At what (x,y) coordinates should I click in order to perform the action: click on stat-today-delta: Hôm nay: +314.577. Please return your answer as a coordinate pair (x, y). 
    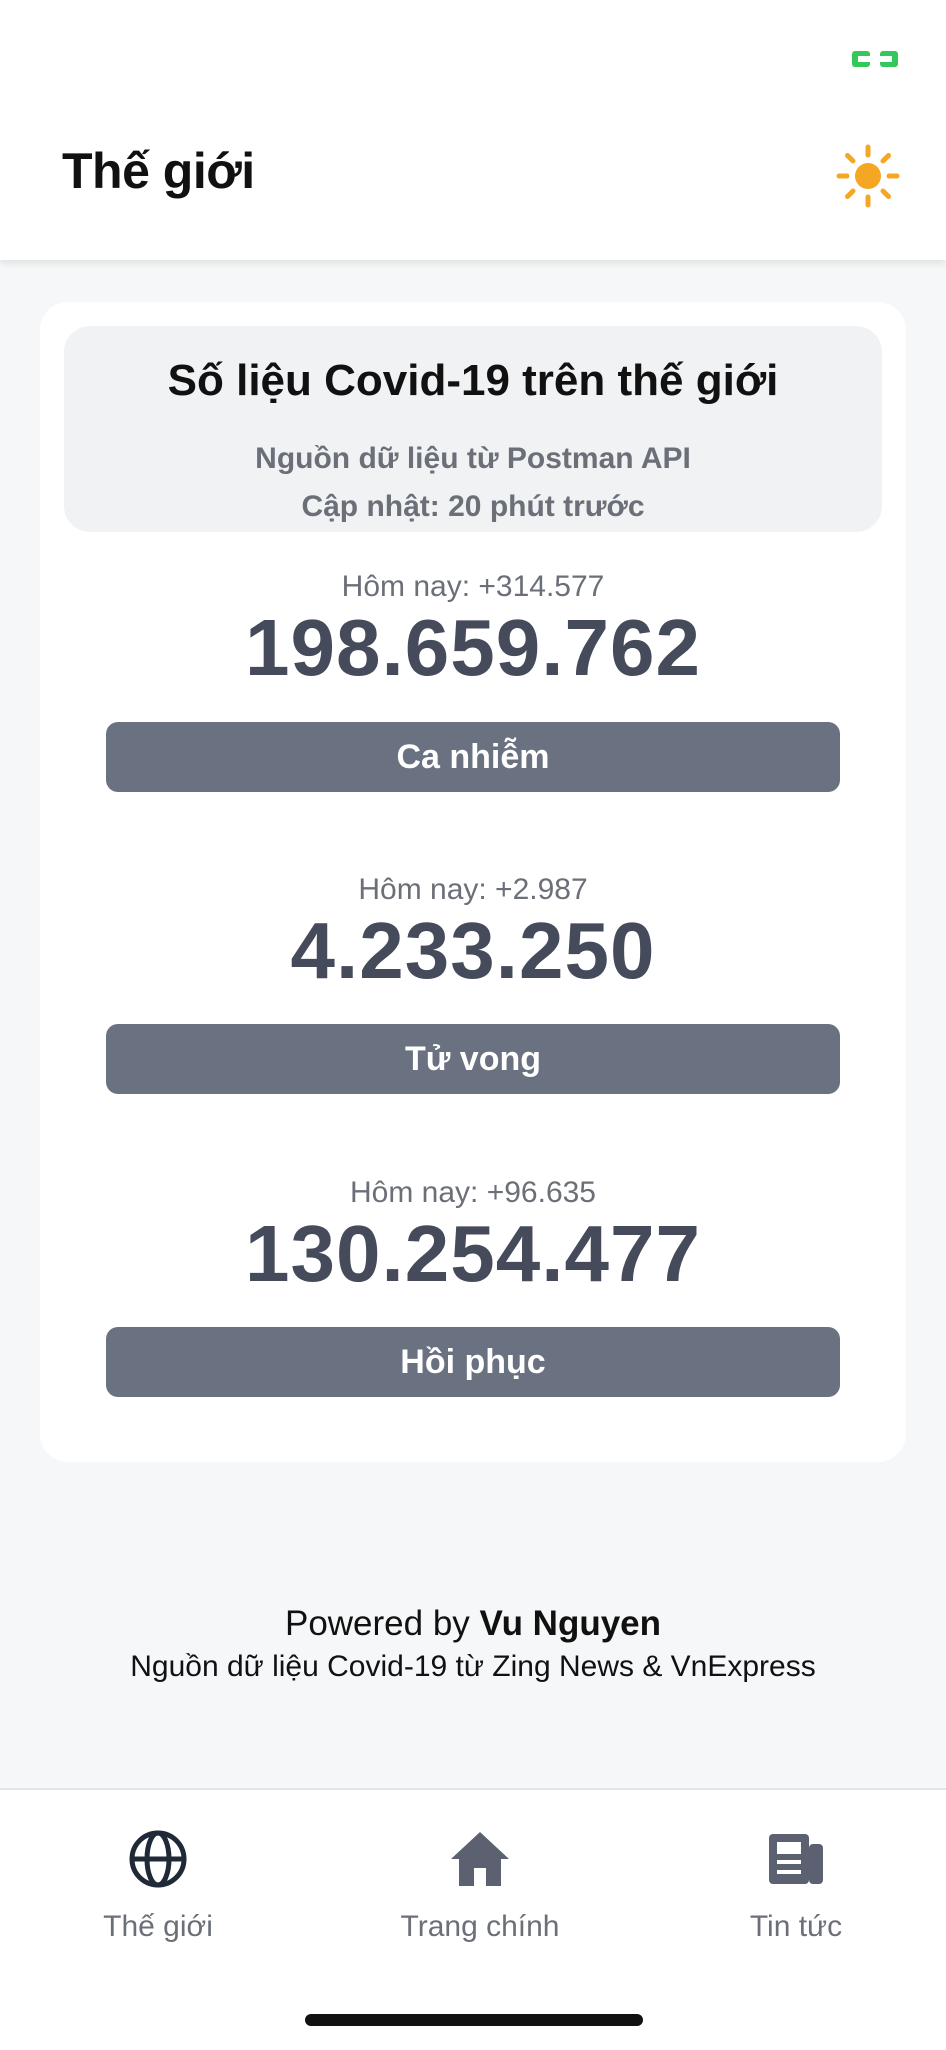
    Looking at the image, I should click on (473, 586).